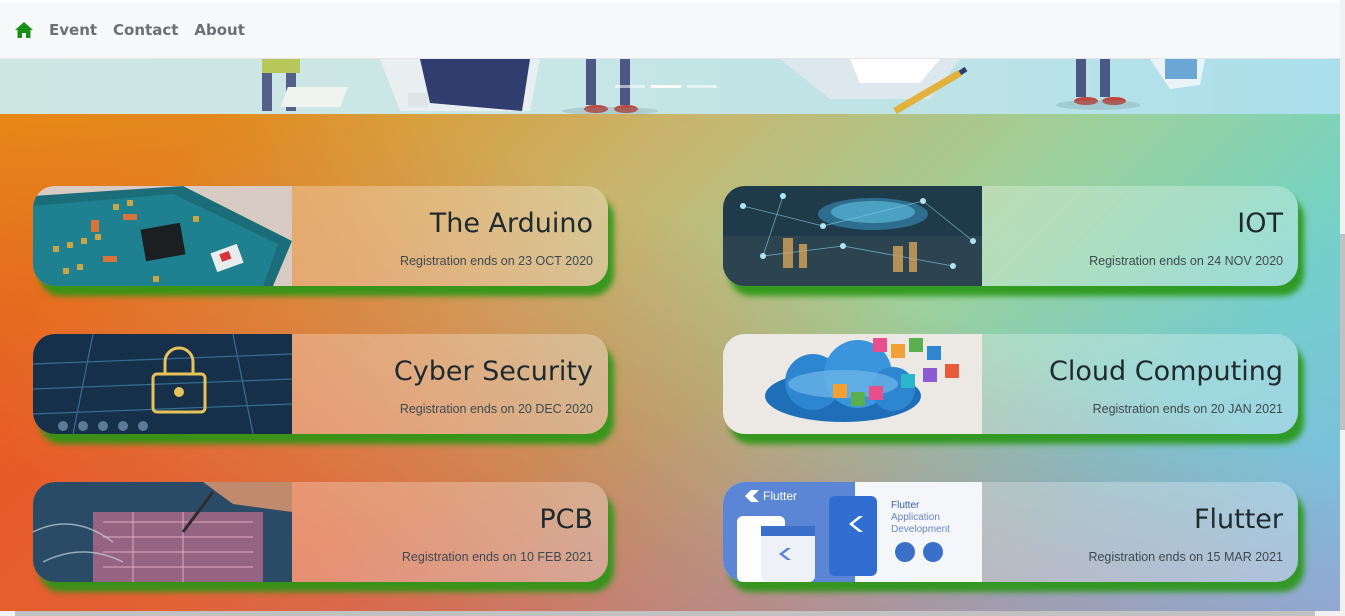  Describe the element at coordinates (320, 532) in the screenshot. I see `event-card-pcb: PCB Registration ends on 10 FEB 2021` at that location.